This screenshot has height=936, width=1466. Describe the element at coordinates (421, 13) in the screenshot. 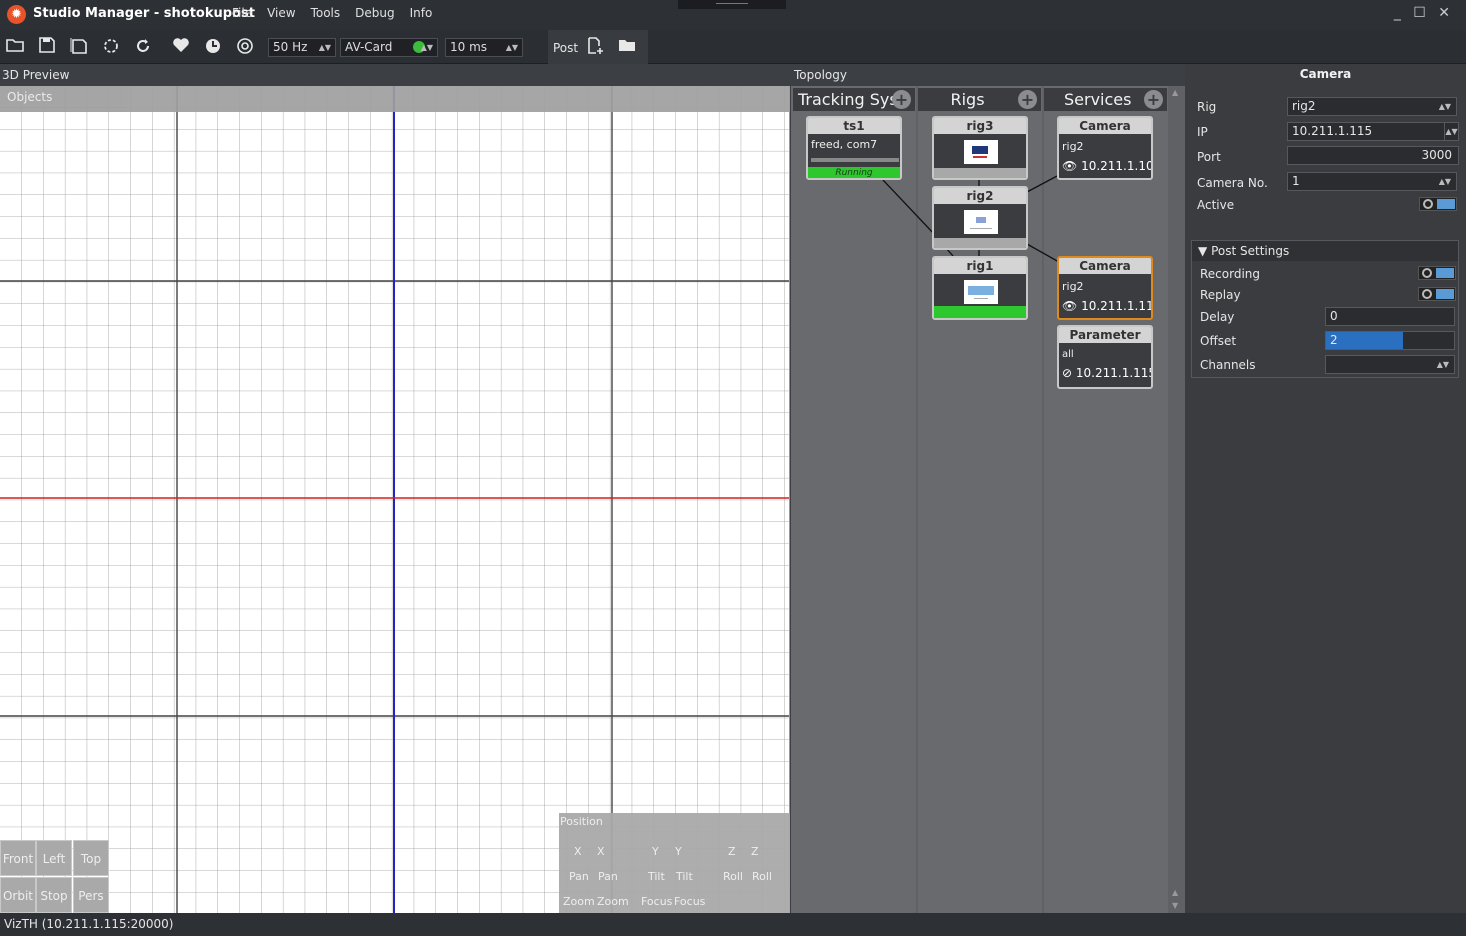

I see `menu-info: Info` at that location.